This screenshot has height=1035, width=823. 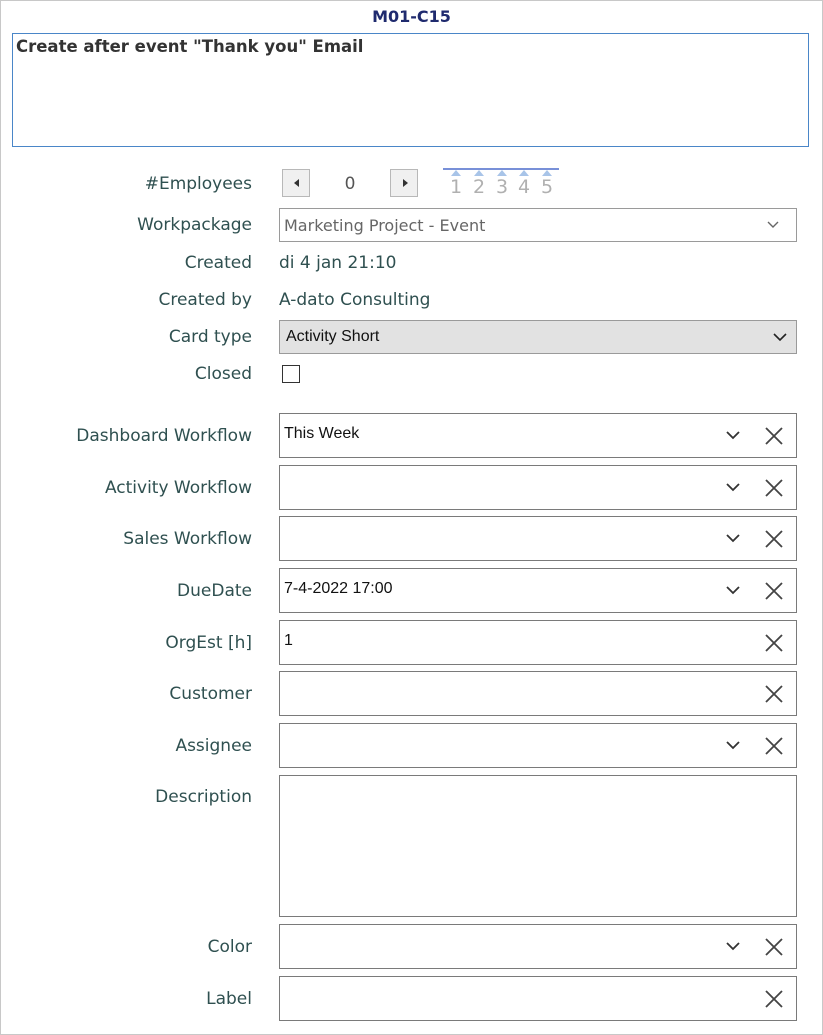 What do you see at coordinates (538, 642) in the screenshot?
I see `org-est-field: 1` at bounding box center [538, 642].